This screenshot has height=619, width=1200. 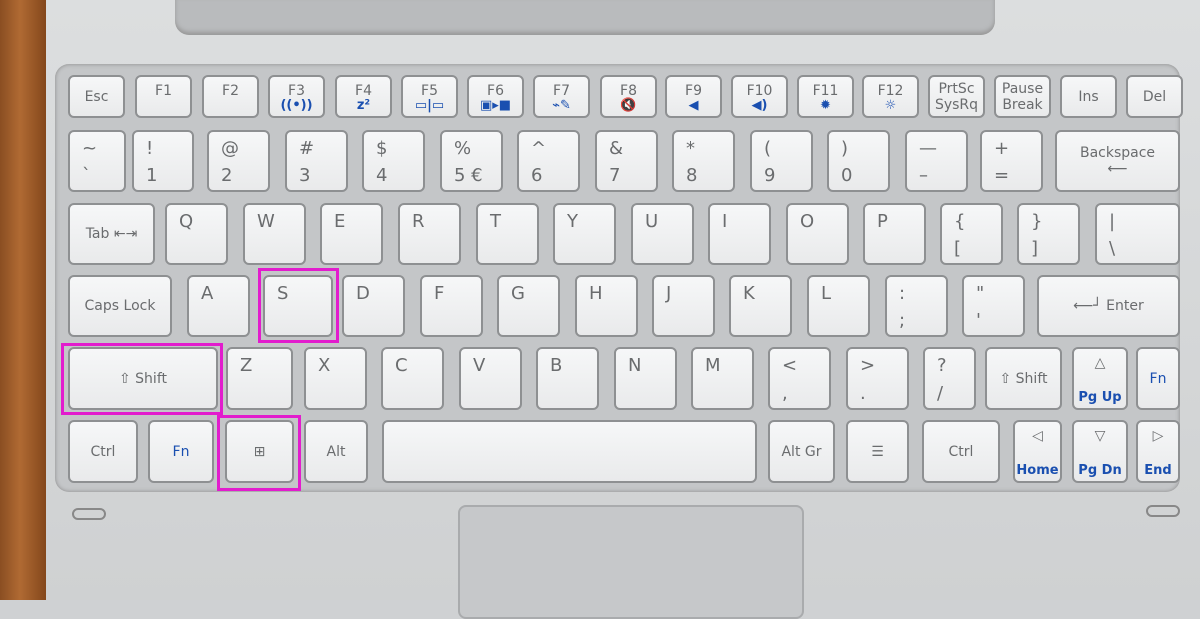 What do you see at coordinates (1117, 161) in the screenshot?
I see `key-backspace: Backspace ⟵` at bounding box center [1117, 161].